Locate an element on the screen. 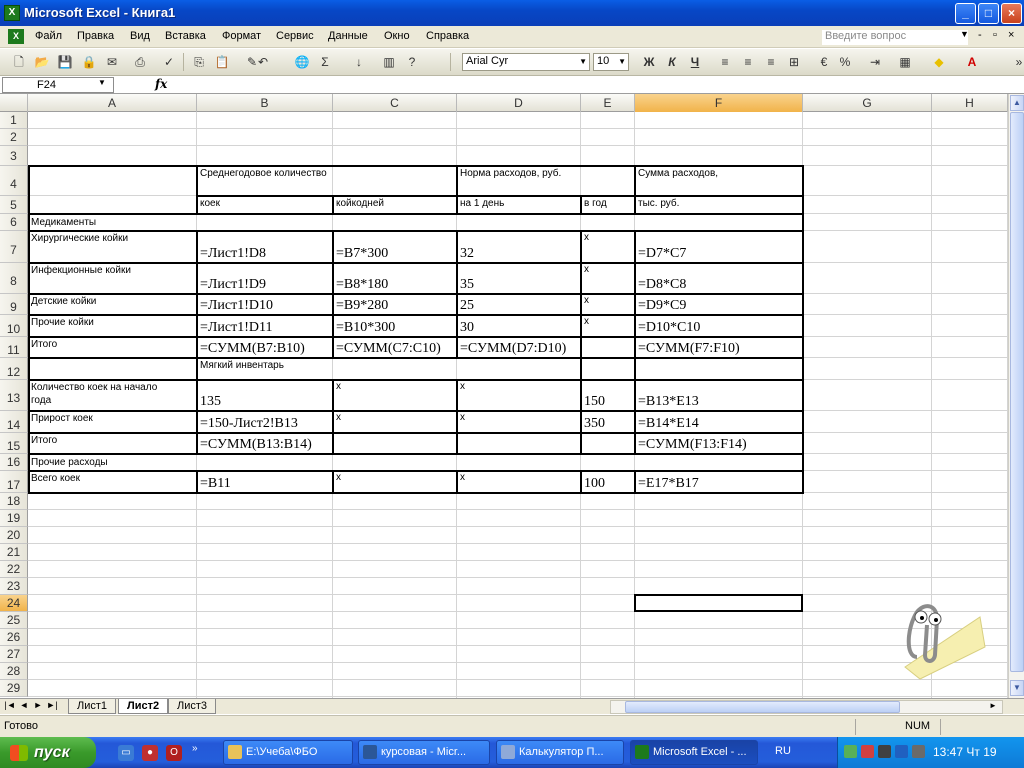 The width and height of the screenshot is (1024, 768). horizontal-scrollbar: ► is located at coordinates (806, 707).